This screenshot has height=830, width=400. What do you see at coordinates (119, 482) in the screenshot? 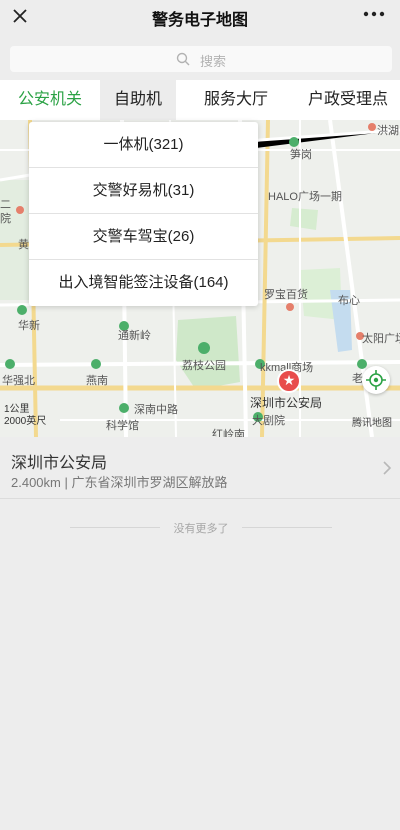
I see `result-info: 2.400km | 广东省深圳市罗湖区解放路` at bounding box center [119, 482].